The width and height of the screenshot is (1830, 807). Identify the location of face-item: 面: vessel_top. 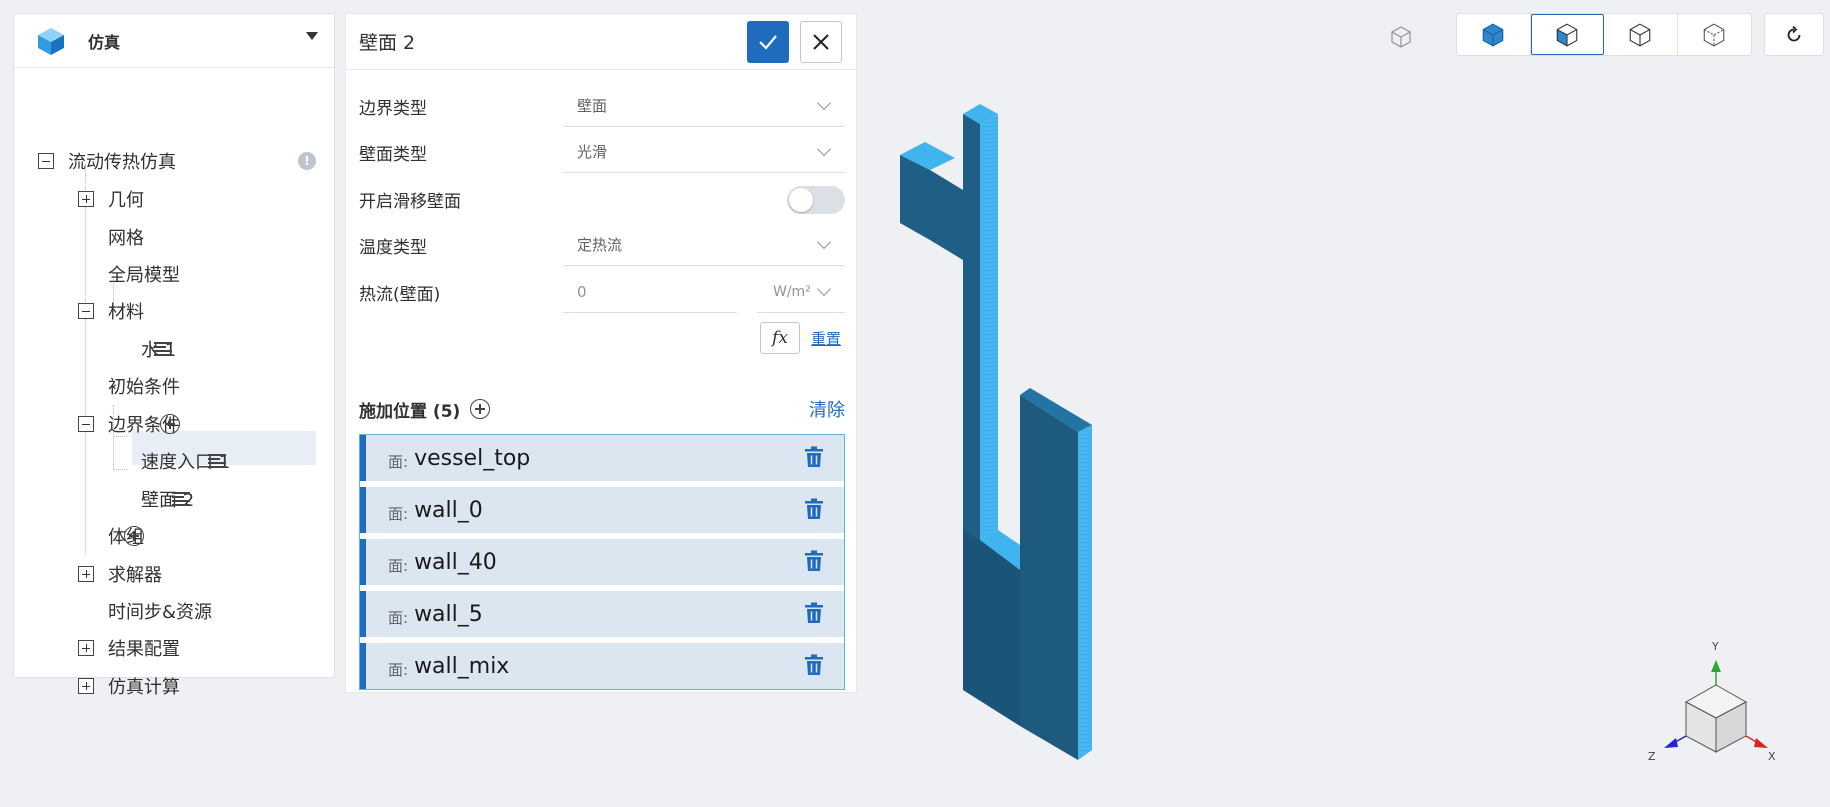
(602, 458).